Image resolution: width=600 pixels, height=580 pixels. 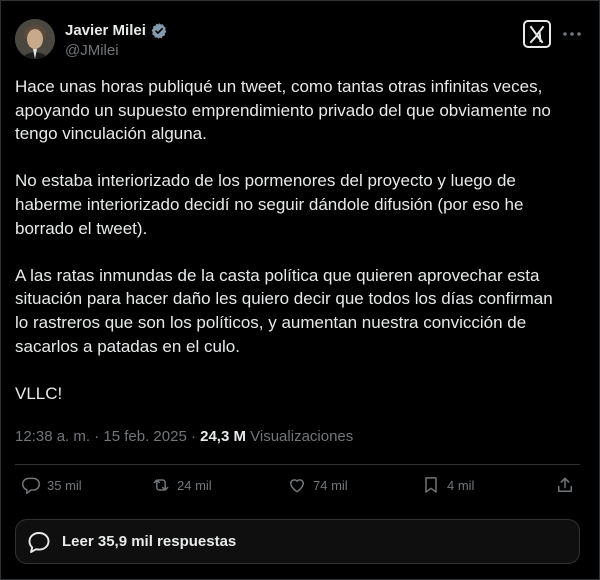 I want to click on author-name-row: Javier Milei, so click(x=116, y=31).